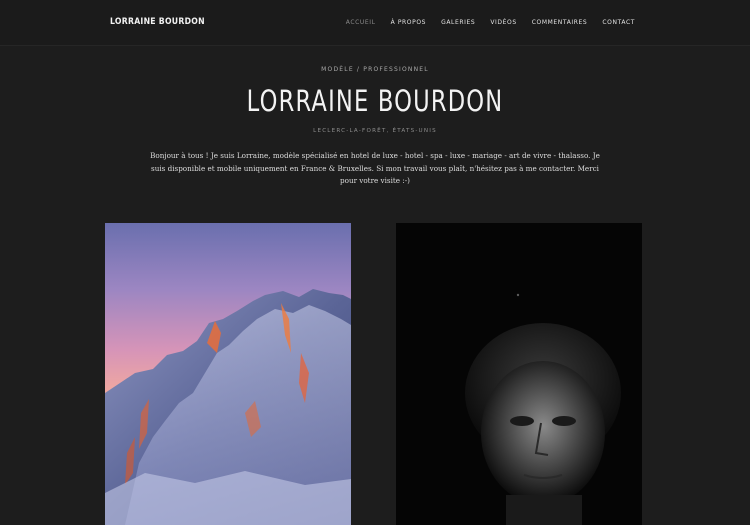 Image resolution: width=750 pixels, height=525 pixels. I want to click on nav-item-videos: VIDÉOS, so click(503, 22).